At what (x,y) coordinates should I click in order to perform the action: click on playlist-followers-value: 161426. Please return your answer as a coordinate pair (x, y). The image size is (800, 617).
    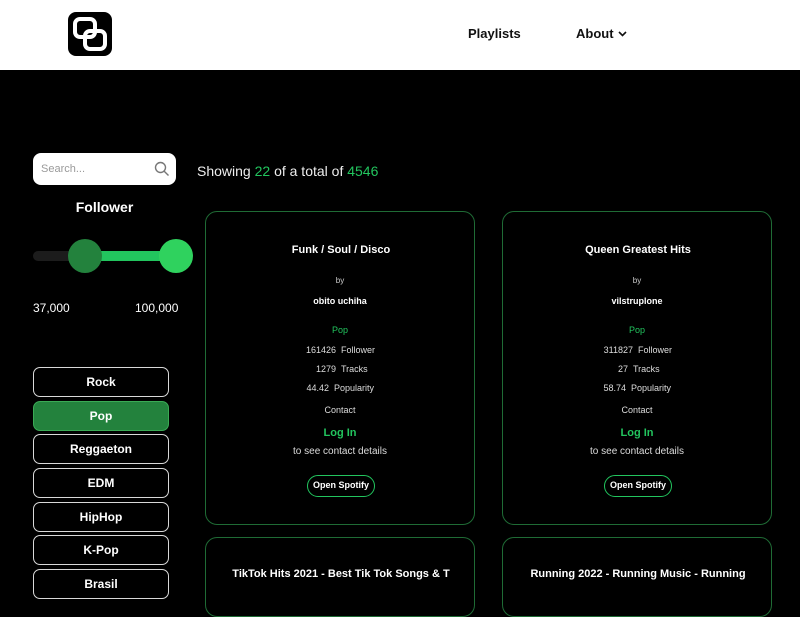
    Looking at the image, I should click on (320, 350).